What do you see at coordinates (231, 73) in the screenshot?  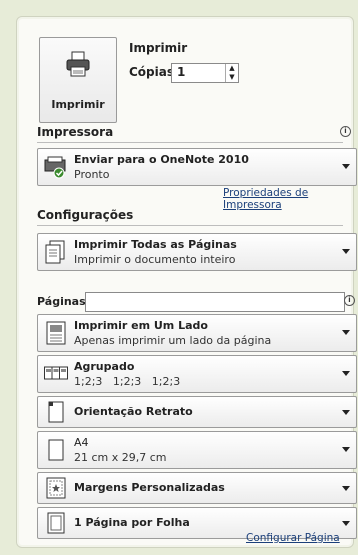 I see `copies-spin-buttons: ▲ ▼` at bounding box center [231, 73].